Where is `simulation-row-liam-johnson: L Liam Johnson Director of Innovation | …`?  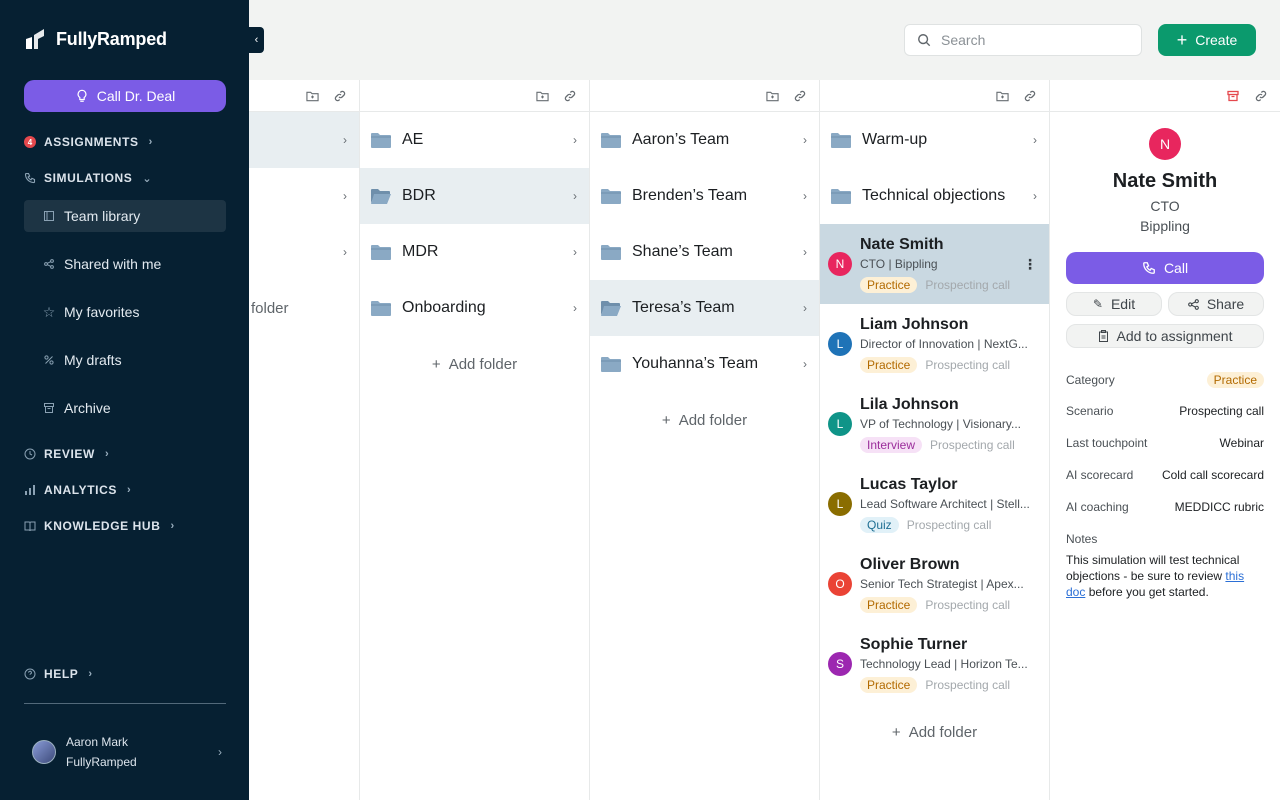
simulation-row-liam-johnson: L Liam Johnson Director of Innovation | … is located at coordinates (934, 344).